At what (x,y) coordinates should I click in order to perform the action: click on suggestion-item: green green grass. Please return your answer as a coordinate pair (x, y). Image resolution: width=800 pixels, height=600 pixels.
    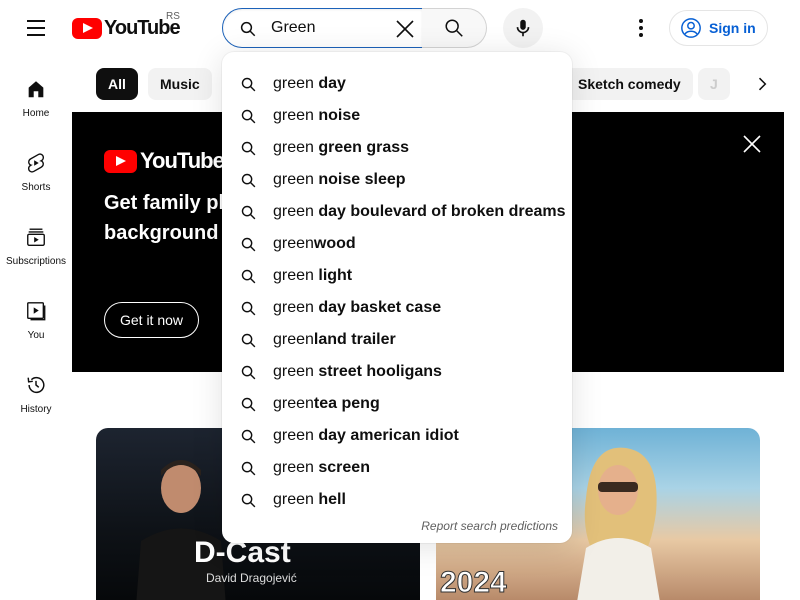
    Looking at the image, I should click on (397, 148).